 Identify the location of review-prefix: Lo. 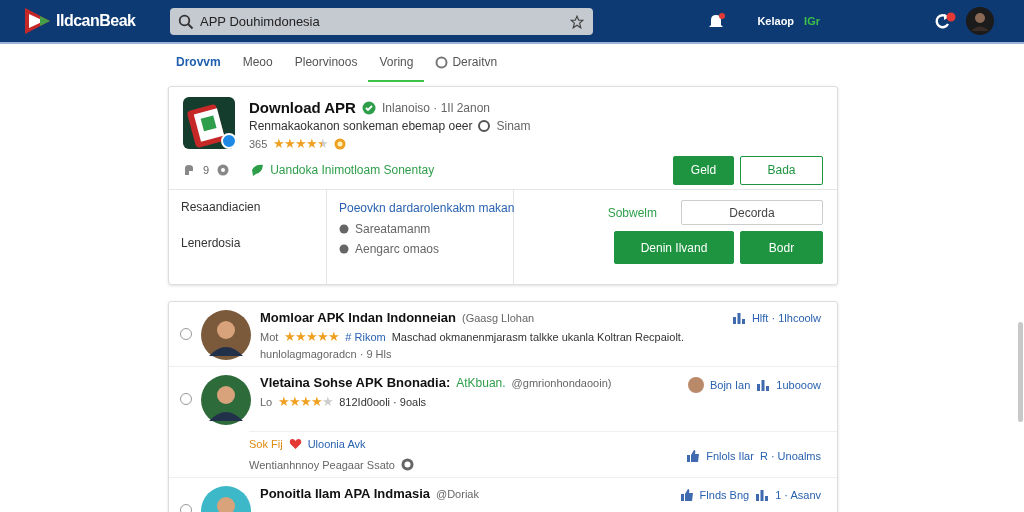
(266, 401).